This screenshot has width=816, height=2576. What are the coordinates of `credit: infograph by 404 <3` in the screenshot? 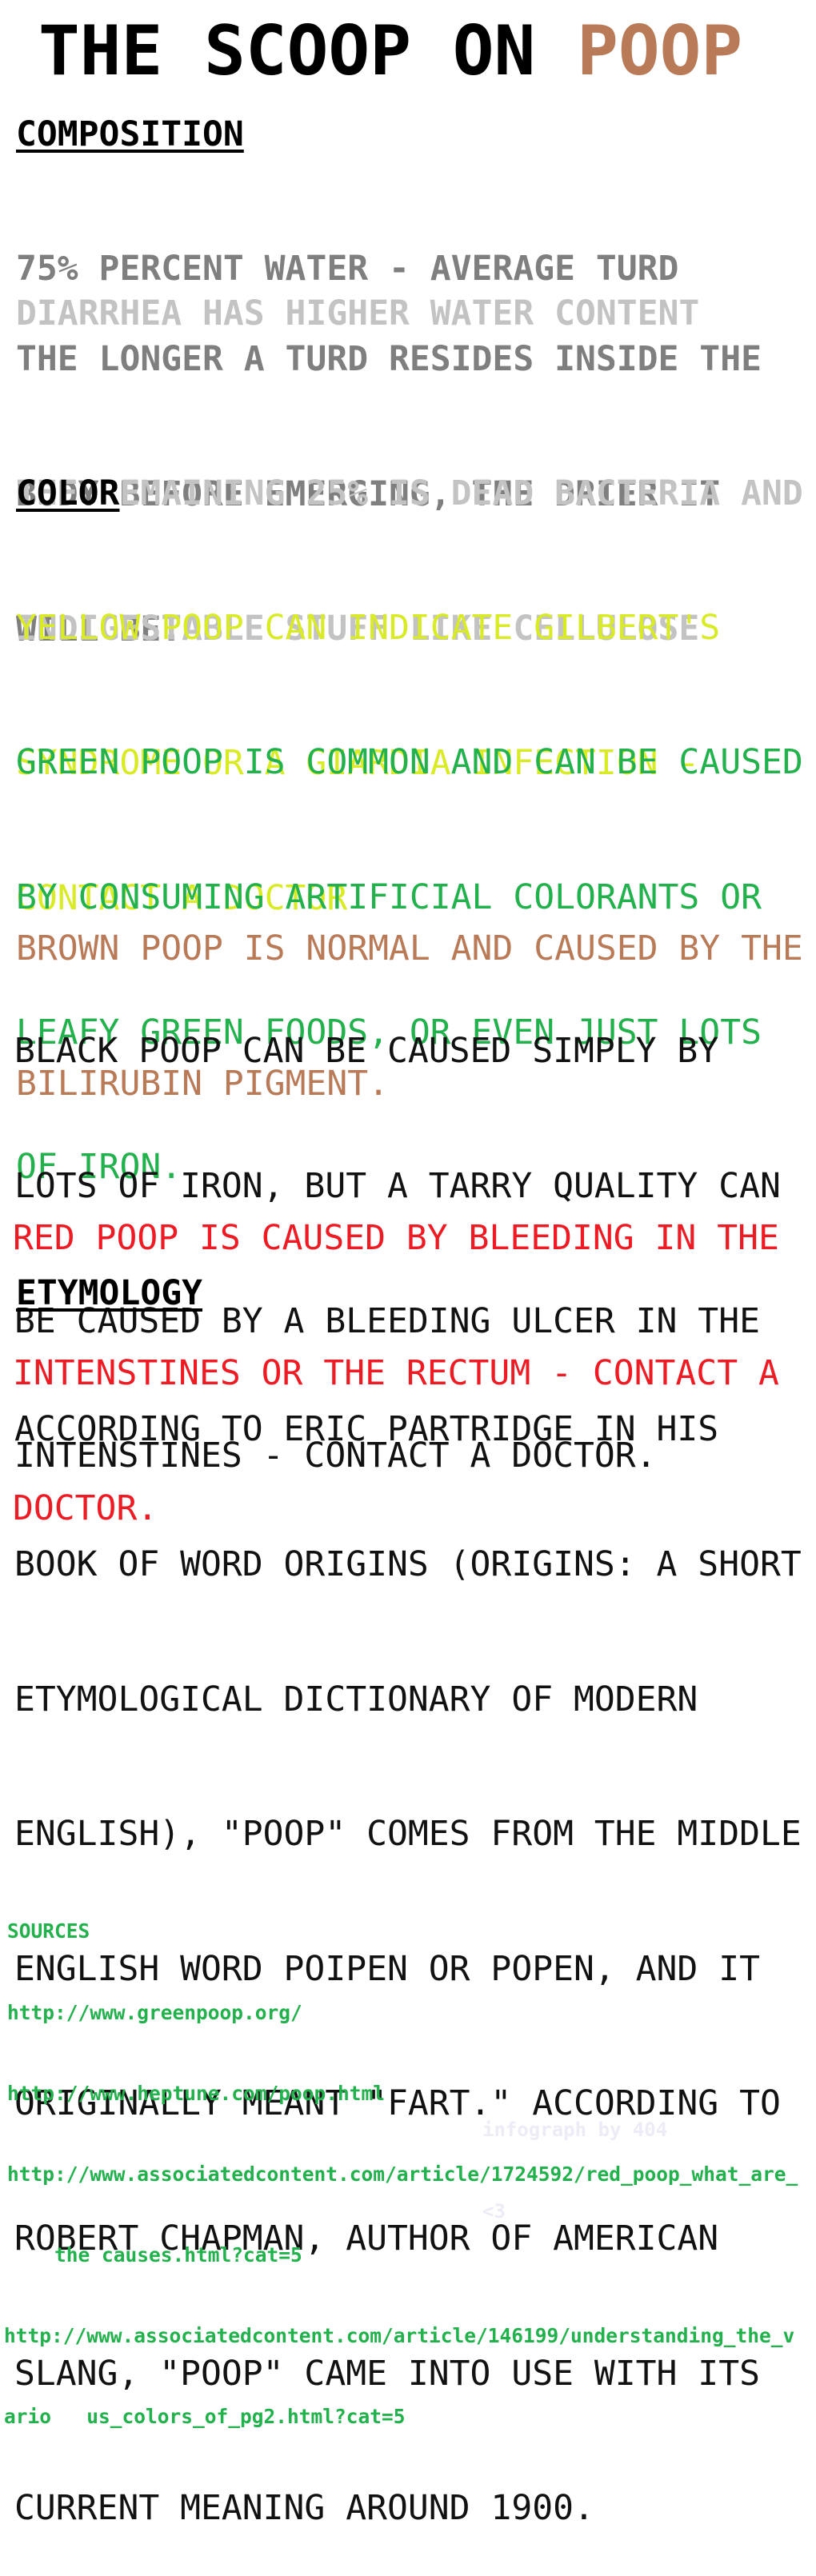 It's located at (574, 2157).